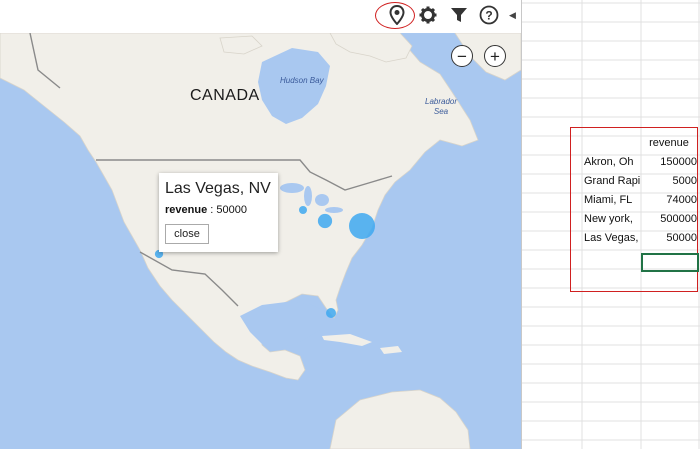  Describe the element at coordinates (512, 15) in the screenshot. I see `collapse-panel-icon: ◀` at that location.